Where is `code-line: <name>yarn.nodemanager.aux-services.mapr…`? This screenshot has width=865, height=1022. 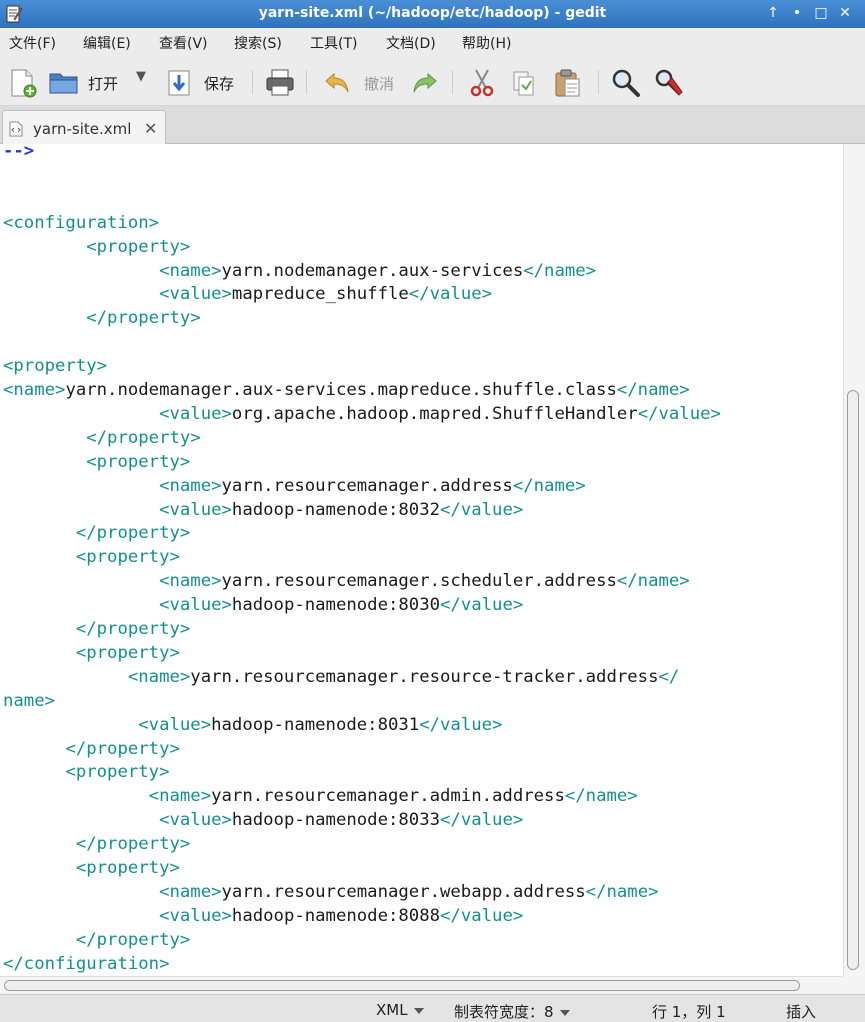 code-line: <name>yarn.nodemanager.aux-services.mapr… is located at coordinates (346, 392).